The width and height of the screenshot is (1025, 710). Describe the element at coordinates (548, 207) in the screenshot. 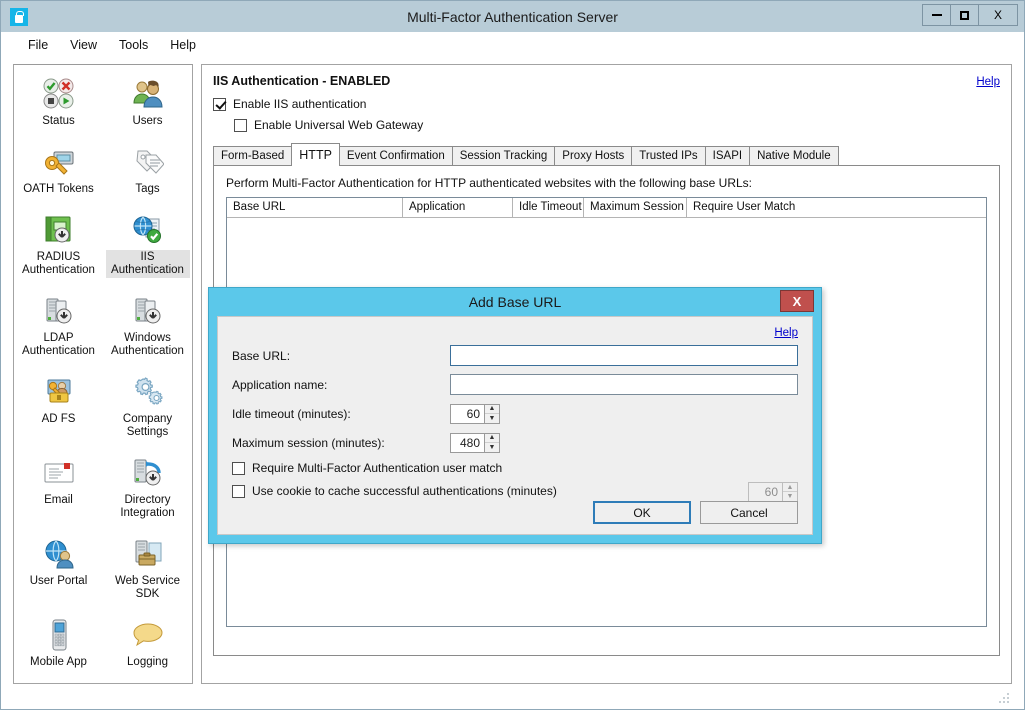

I see `column-header-idle-timeout: Idle Timeout` at that location.